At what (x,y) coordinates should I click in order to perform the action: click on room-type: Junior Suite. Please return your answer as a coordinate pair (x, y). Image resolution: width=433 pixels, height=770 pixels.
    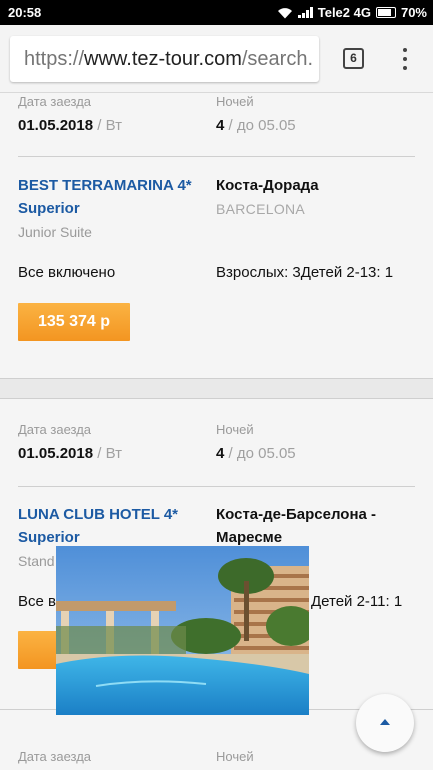
    Looking at the image, I should click on (55, 232).